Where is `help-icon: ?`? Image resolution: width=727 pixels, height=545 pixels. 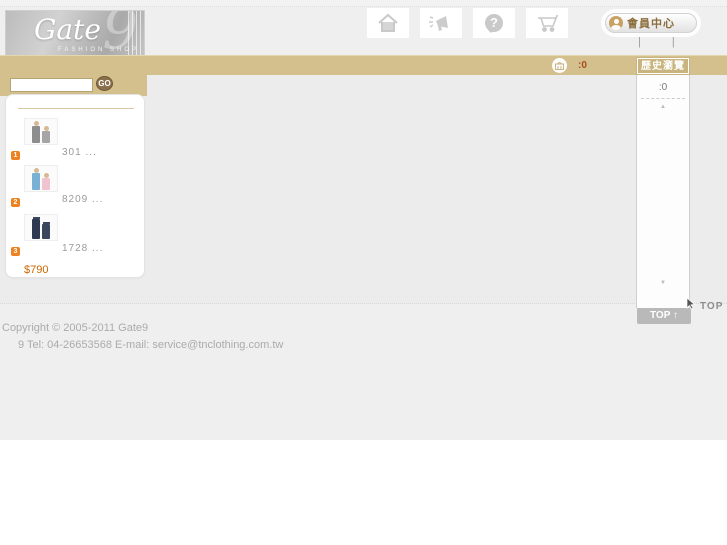
help-icon: ? is located at coordinates (494, 23).